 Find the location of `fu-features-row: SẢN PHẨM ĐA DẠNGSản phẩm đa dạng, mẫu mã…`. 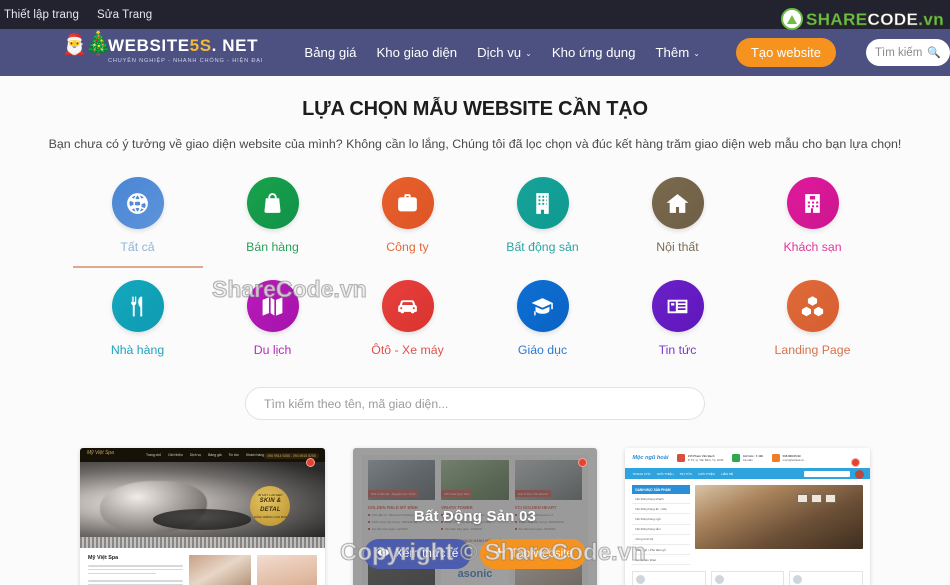

fu-features-row: SẢN PHẨM ĐA DẠNGSản phẩm đa dạng, mẫu mã… is located at coordinates (747, 575).